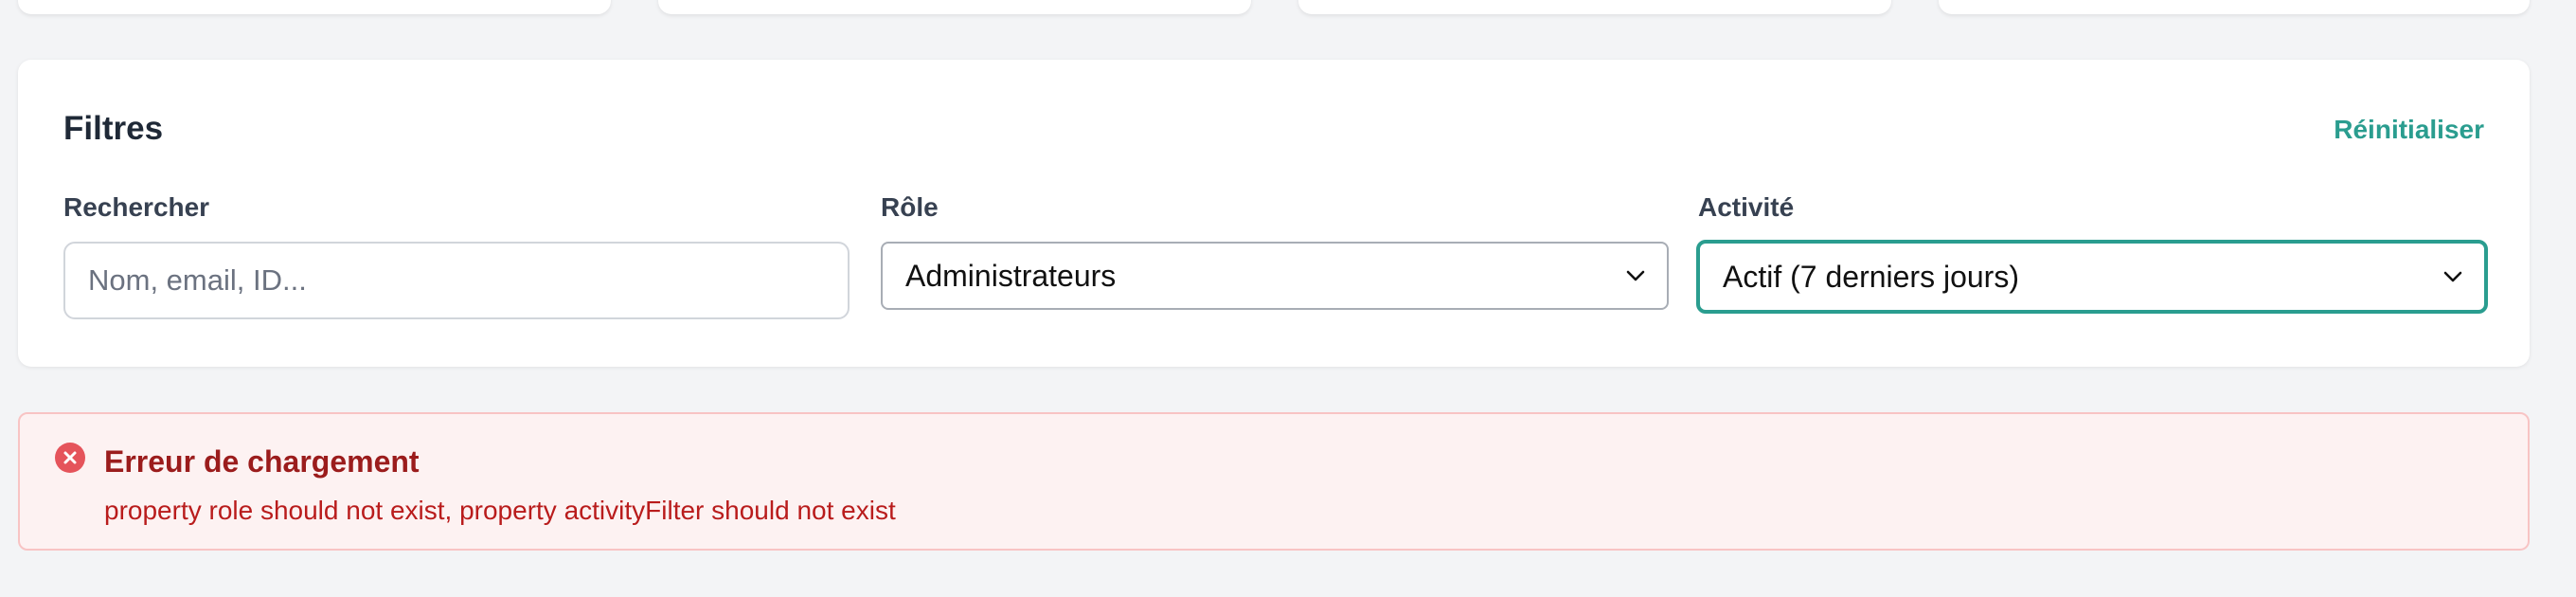 This screenshot has height=597, width=2576. I want to click on search-label: Rechercher, so click(136, 207).